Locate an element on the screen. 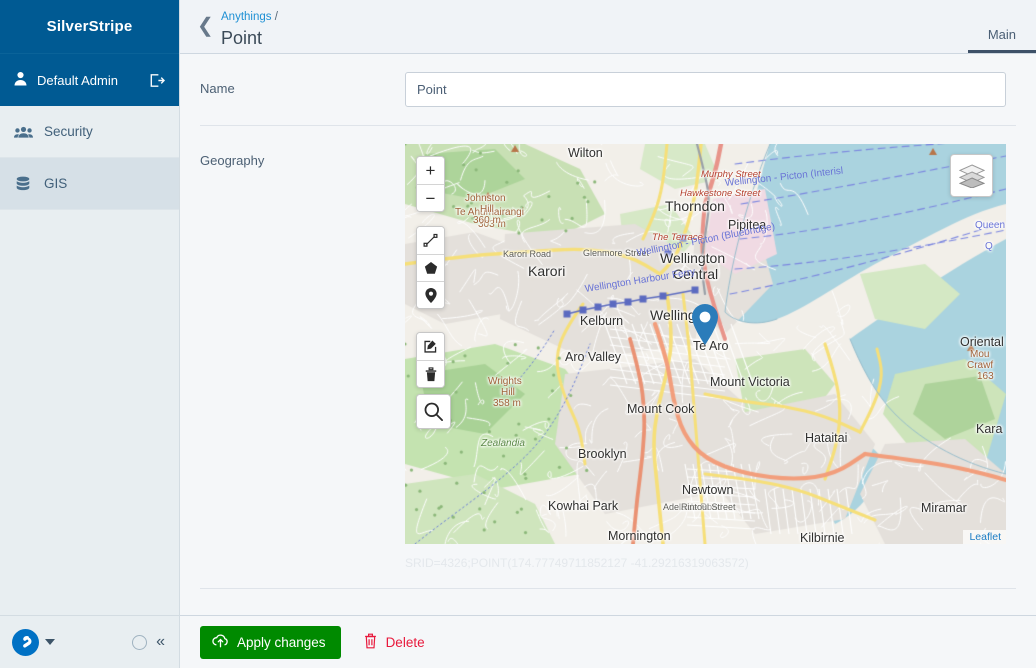 This screenshot has width=1036, height=668. trash-icon is located at coordinates (370, 642).